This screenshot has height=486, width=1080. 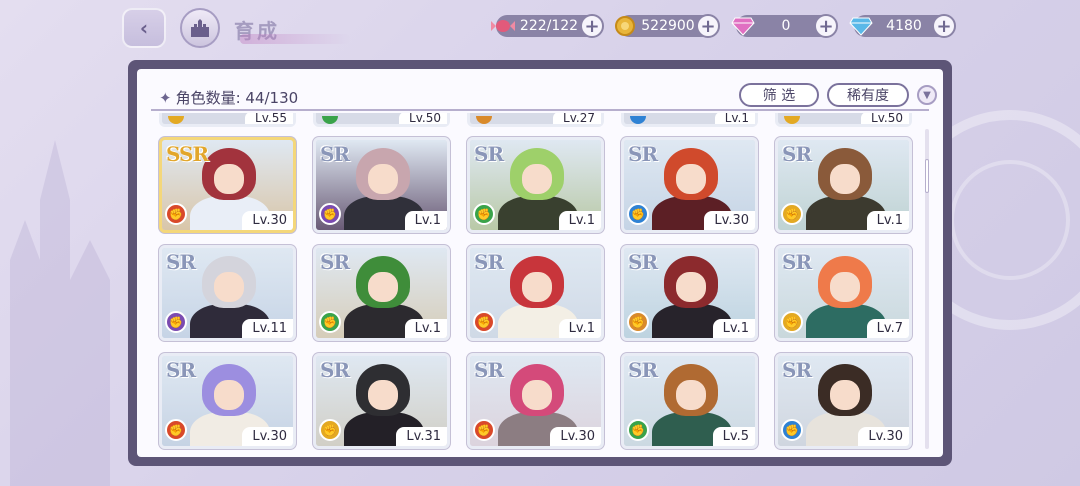 What do you see at coordinates (784, 26) in the screenshot?
I see `pink-gem-counter: 0 +` at bounding box center [784, 26].